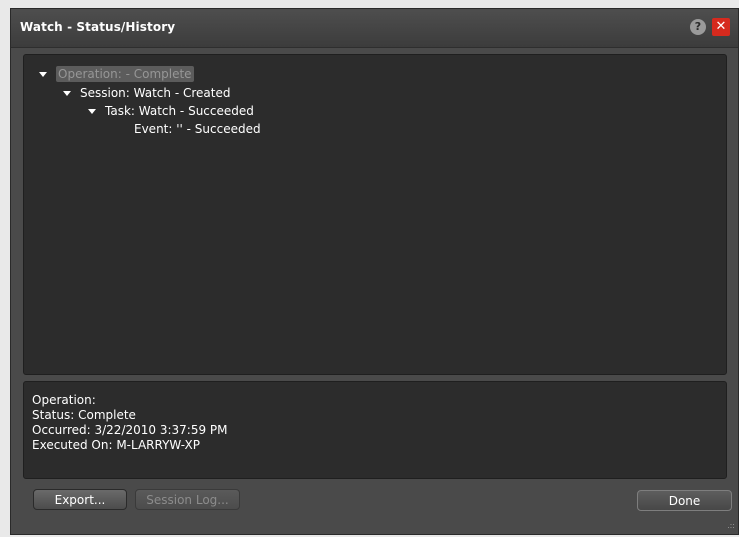 This screenshot has width=739, height=537. Describe the element at coordinates (98, 27) in the screenshot. I see `dialog-title: Watch - Status/History` at that location.